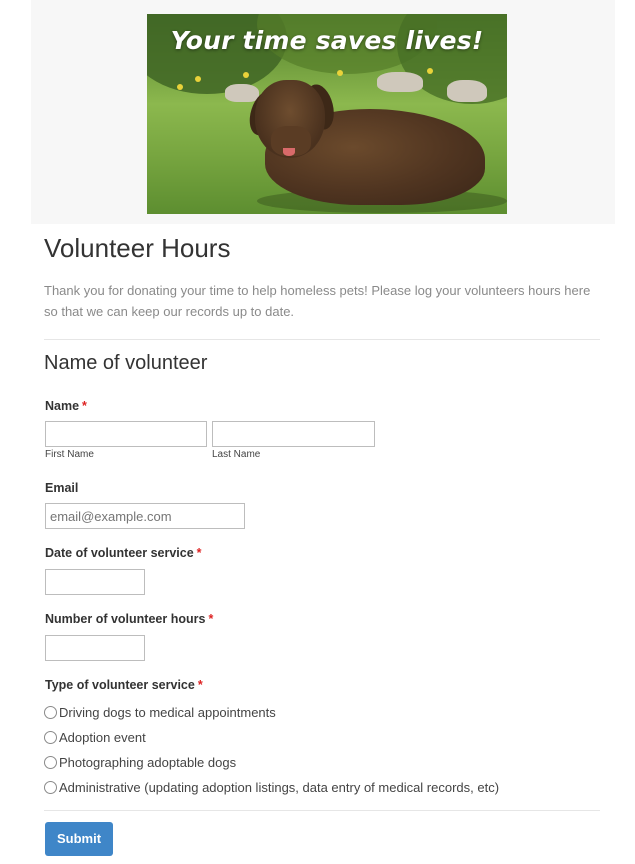 The height and width of the screenshot is (864, 635). What do you see at coordinates (95, 582) in the screenshot?
I see `date-input` at bounding box center [95, 582].